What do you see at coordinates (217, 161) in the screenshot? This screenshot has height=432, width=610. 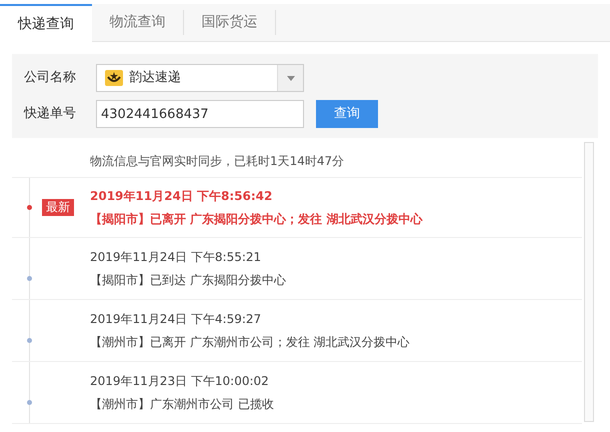 I see `sync-note: 物流信息与官网实时同步，已耗时1天14时47分` at bounding box center [217, 161].